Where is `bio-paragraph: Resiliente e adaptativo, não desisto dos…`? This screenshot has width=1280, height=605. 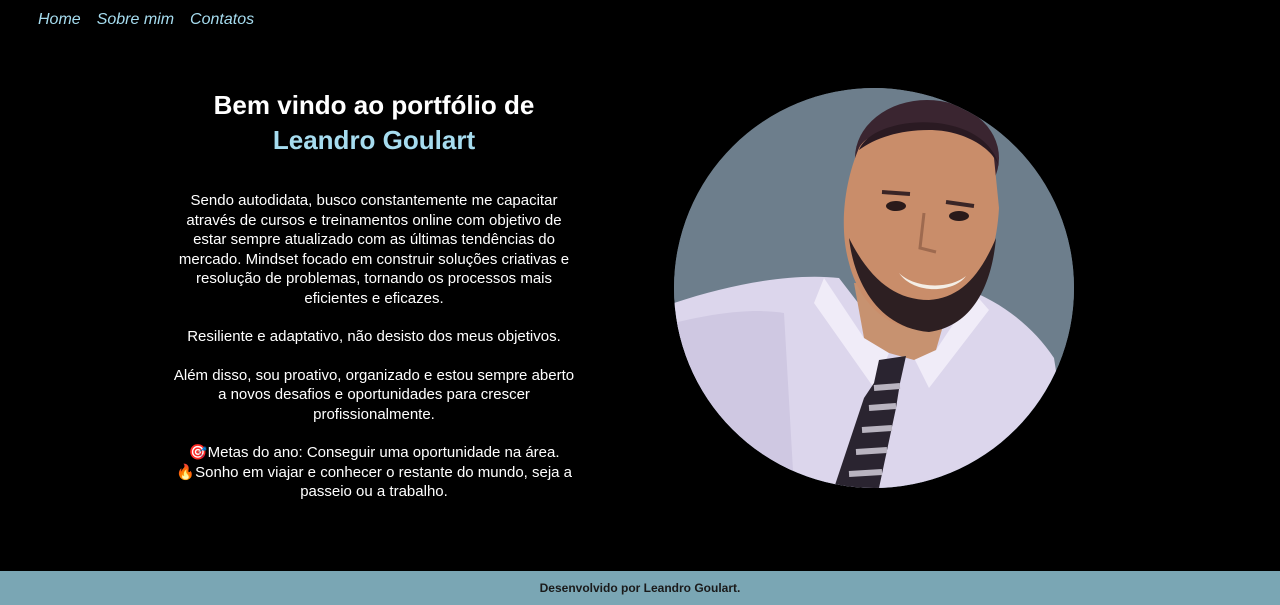 bio-paragraph: Resiliente e adaptativo, não desisto dos… is located at coordinates (374, 336).